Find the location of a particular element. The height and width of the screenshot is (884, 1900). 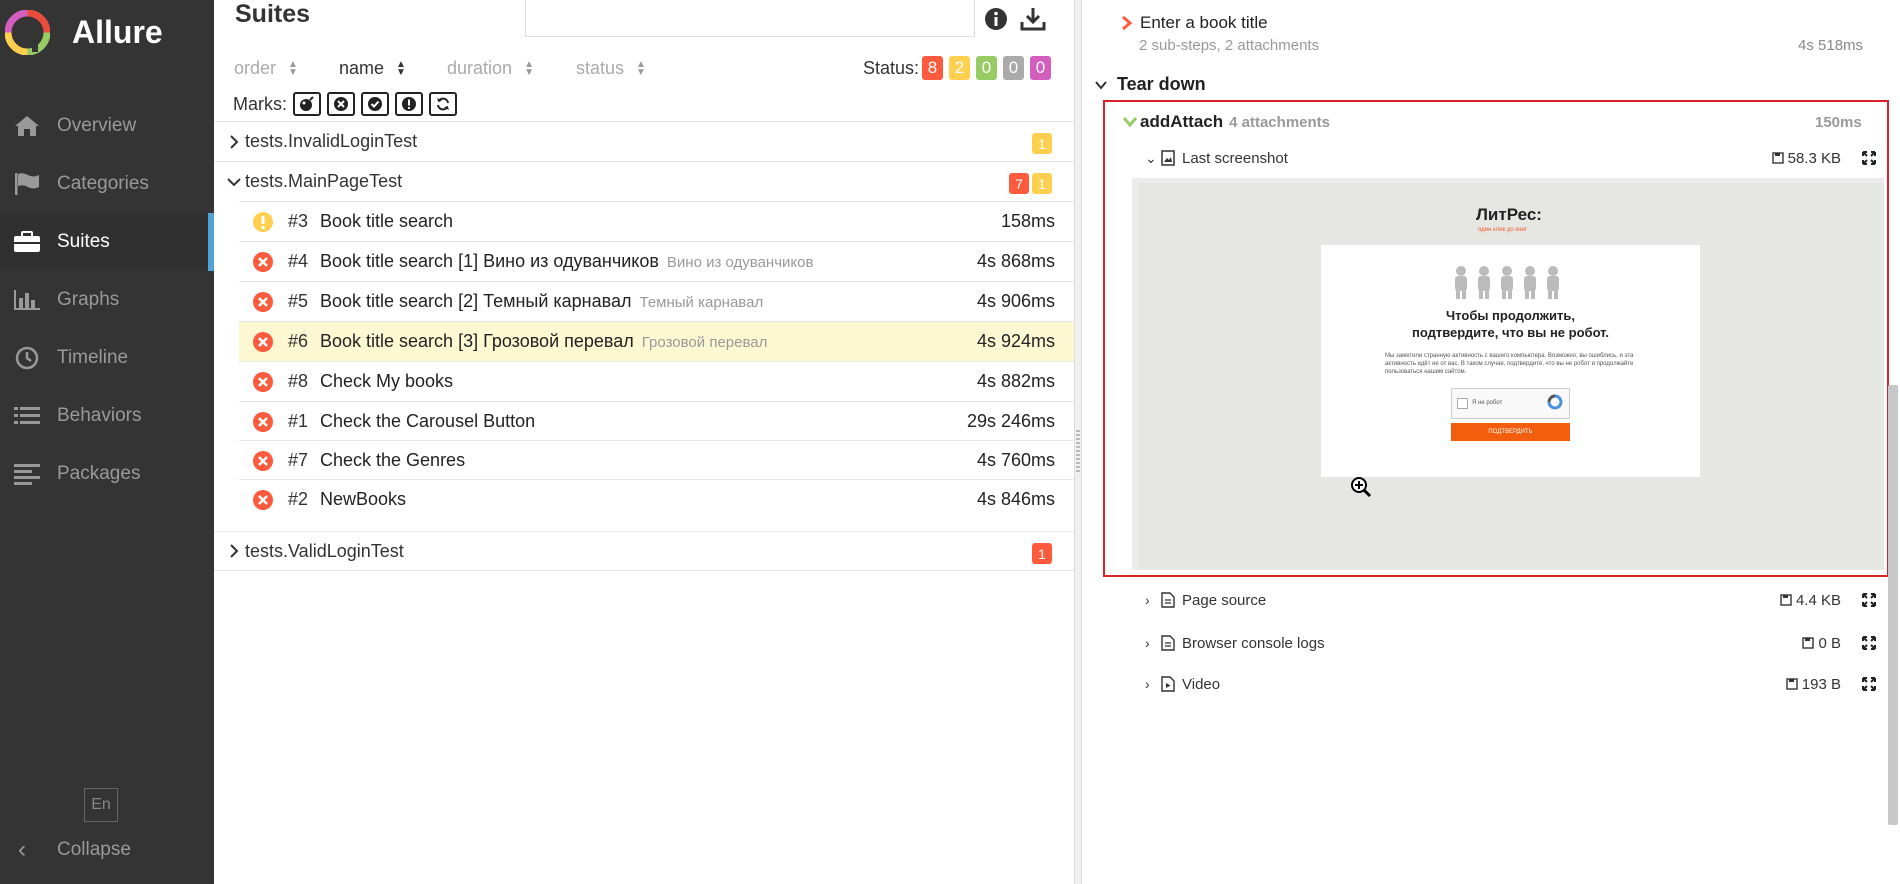

attachment-browser-console-logs: › Browser console logs 0 B is located at coordinates (1515, 643).